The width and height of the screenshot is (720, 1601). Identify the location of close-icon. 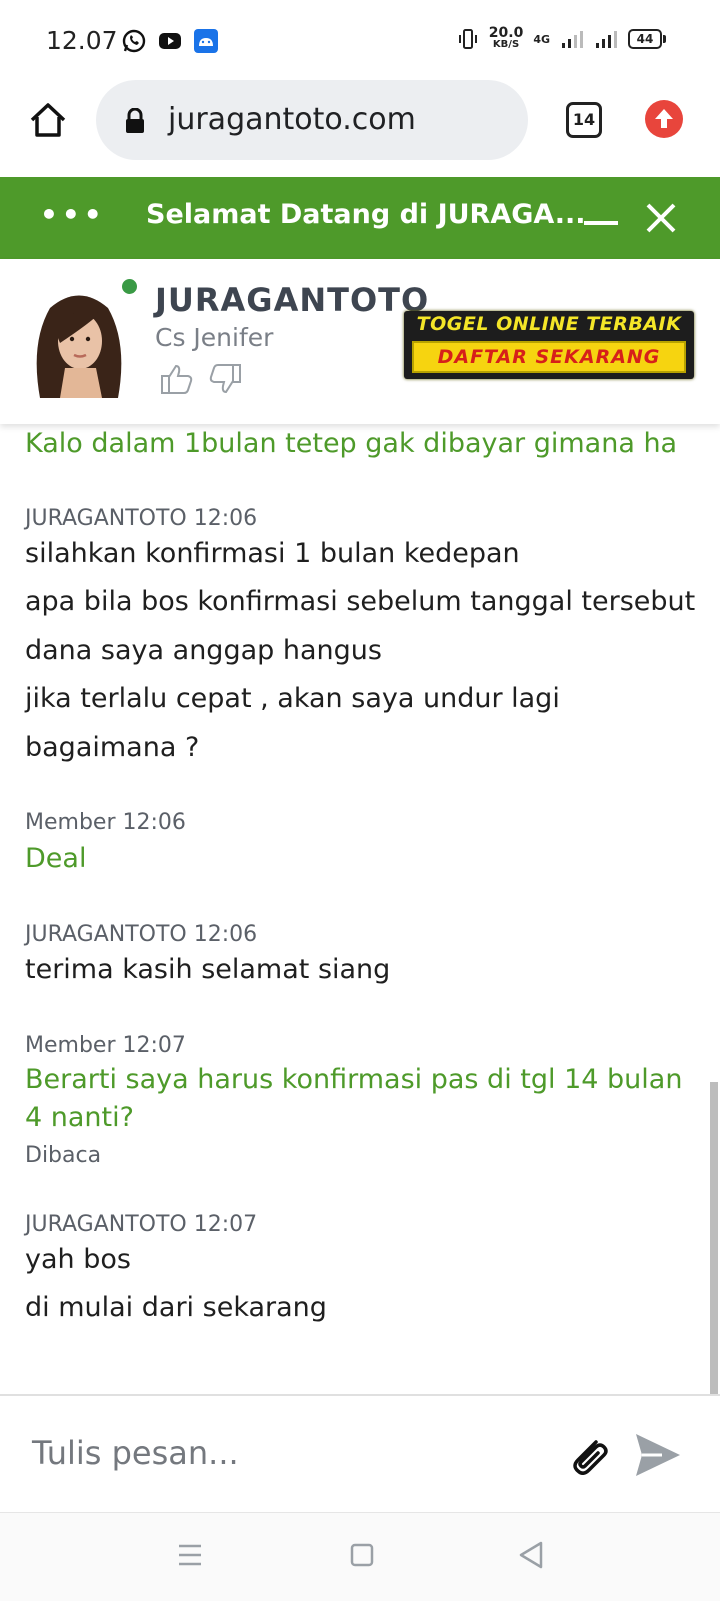
(661, 218).